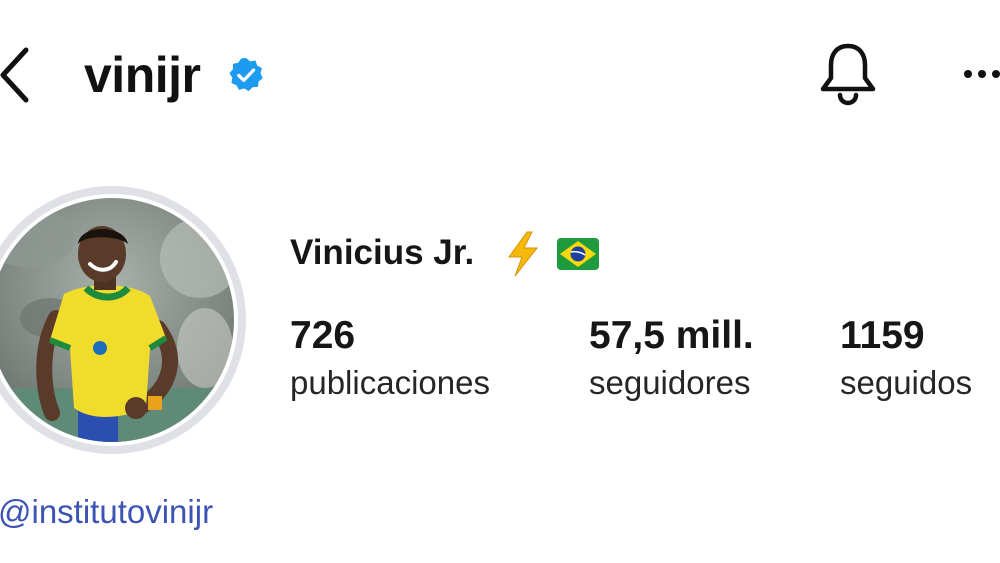  What do you see at coordinates (14, 75) in the screenshot?
I see `chevron-left-icon` at bounding box center [14, 75].